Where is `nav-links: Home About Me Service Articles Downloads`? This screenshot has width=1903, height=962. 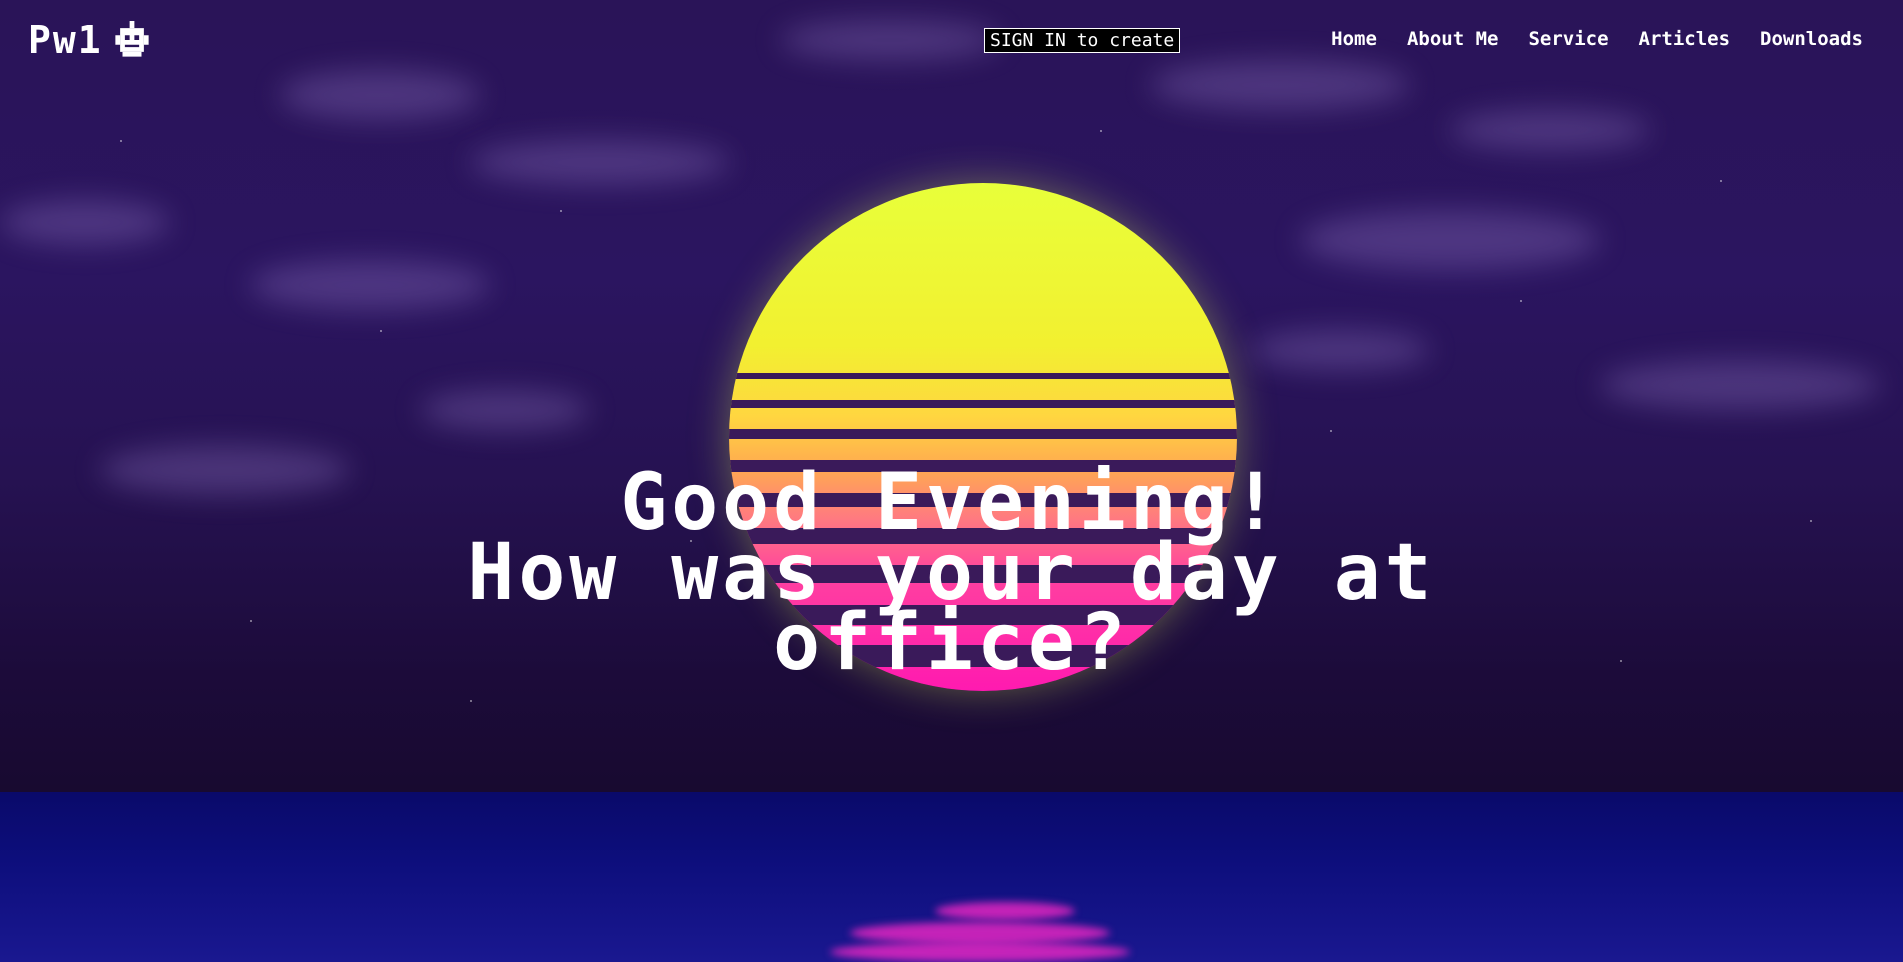
nav-links: Home About Me Service Articles Downloads is located at coordinates (1597, 39).